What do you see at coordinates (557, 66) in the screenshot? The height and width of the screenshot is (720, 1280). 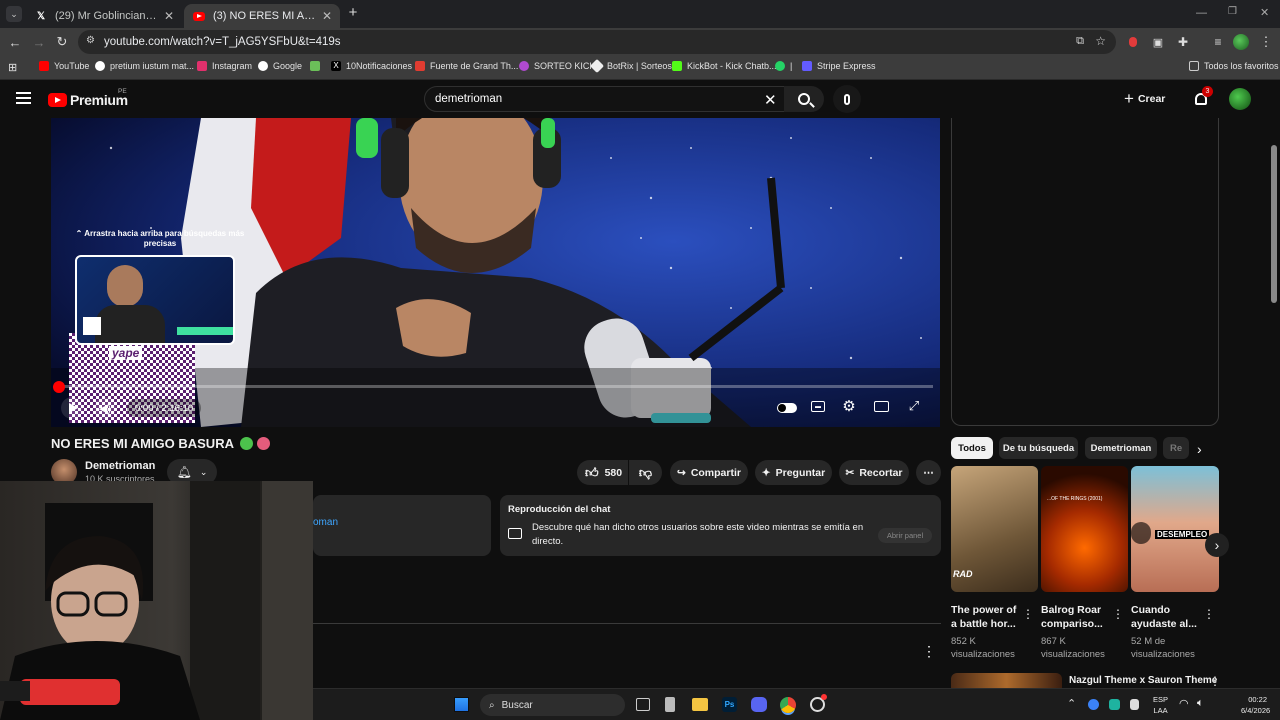 I see `bookmark-sorteo-kick: SORTEO KICK` at bounding box center [557, 66].